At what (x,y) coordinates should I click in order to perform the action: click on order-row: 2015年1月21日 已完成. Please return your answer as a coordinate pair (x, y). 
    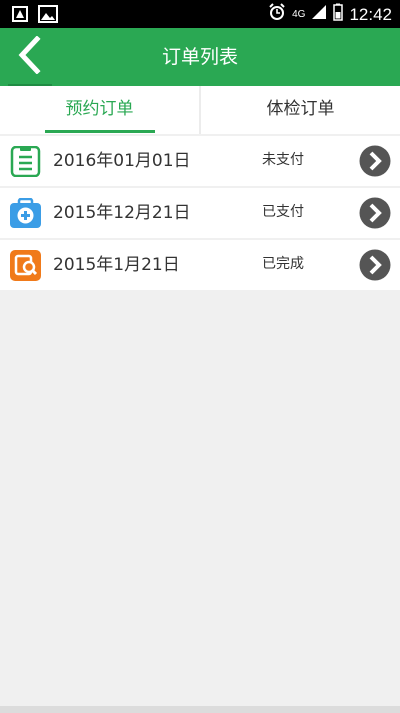
    Looking at the image, I should click on (200, 265).